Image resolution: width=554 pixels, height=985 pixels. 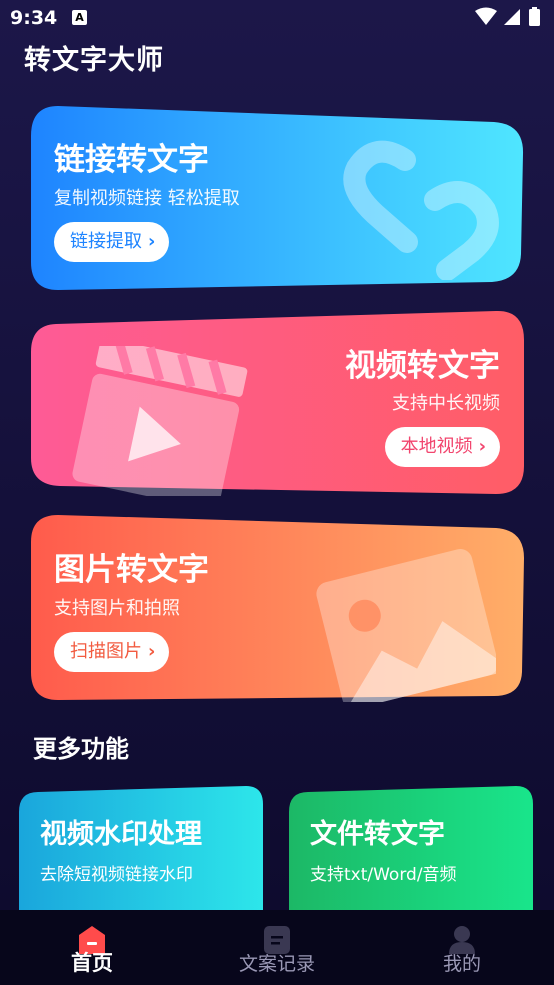 I want to click on card-title: 文件转文字, so click(x=377, y=834).